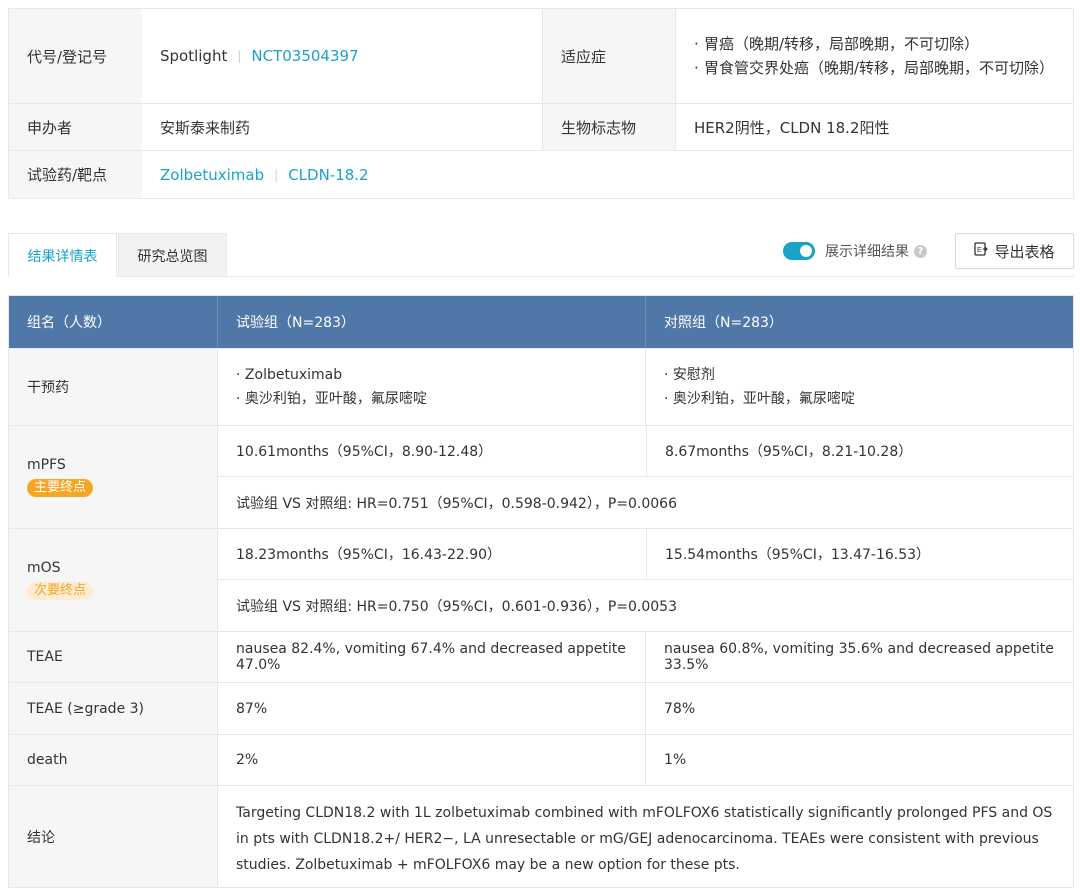 This screenshot has height=893, width=1080. Describe the element at coordinates (859, 387) in the screenshot. I see `intervention-control: · 安慰剂 · 奥沙利铂，亚叶酸，氟尿嘧啶` at that location.